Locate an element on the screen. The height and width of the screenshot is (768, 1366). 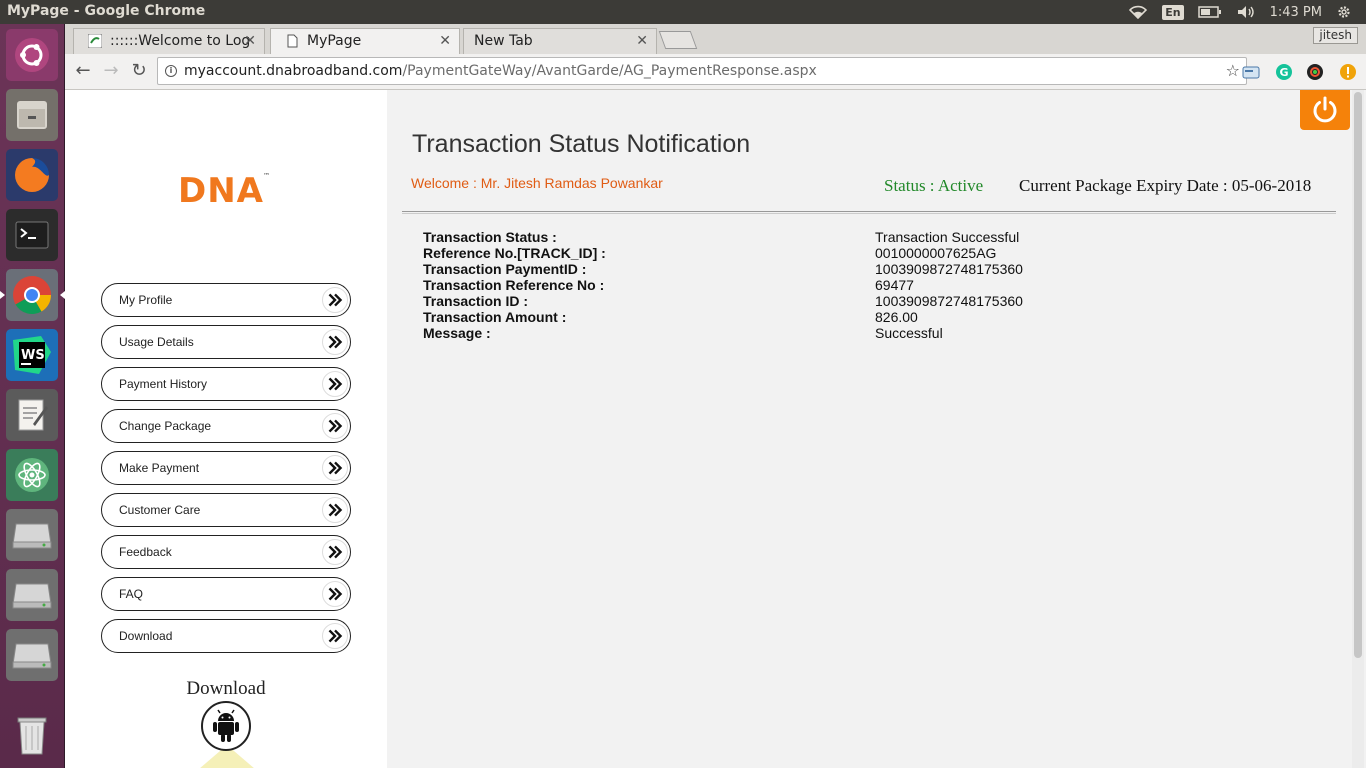
unity-launcher: WS is located at coordinates (32, 396).